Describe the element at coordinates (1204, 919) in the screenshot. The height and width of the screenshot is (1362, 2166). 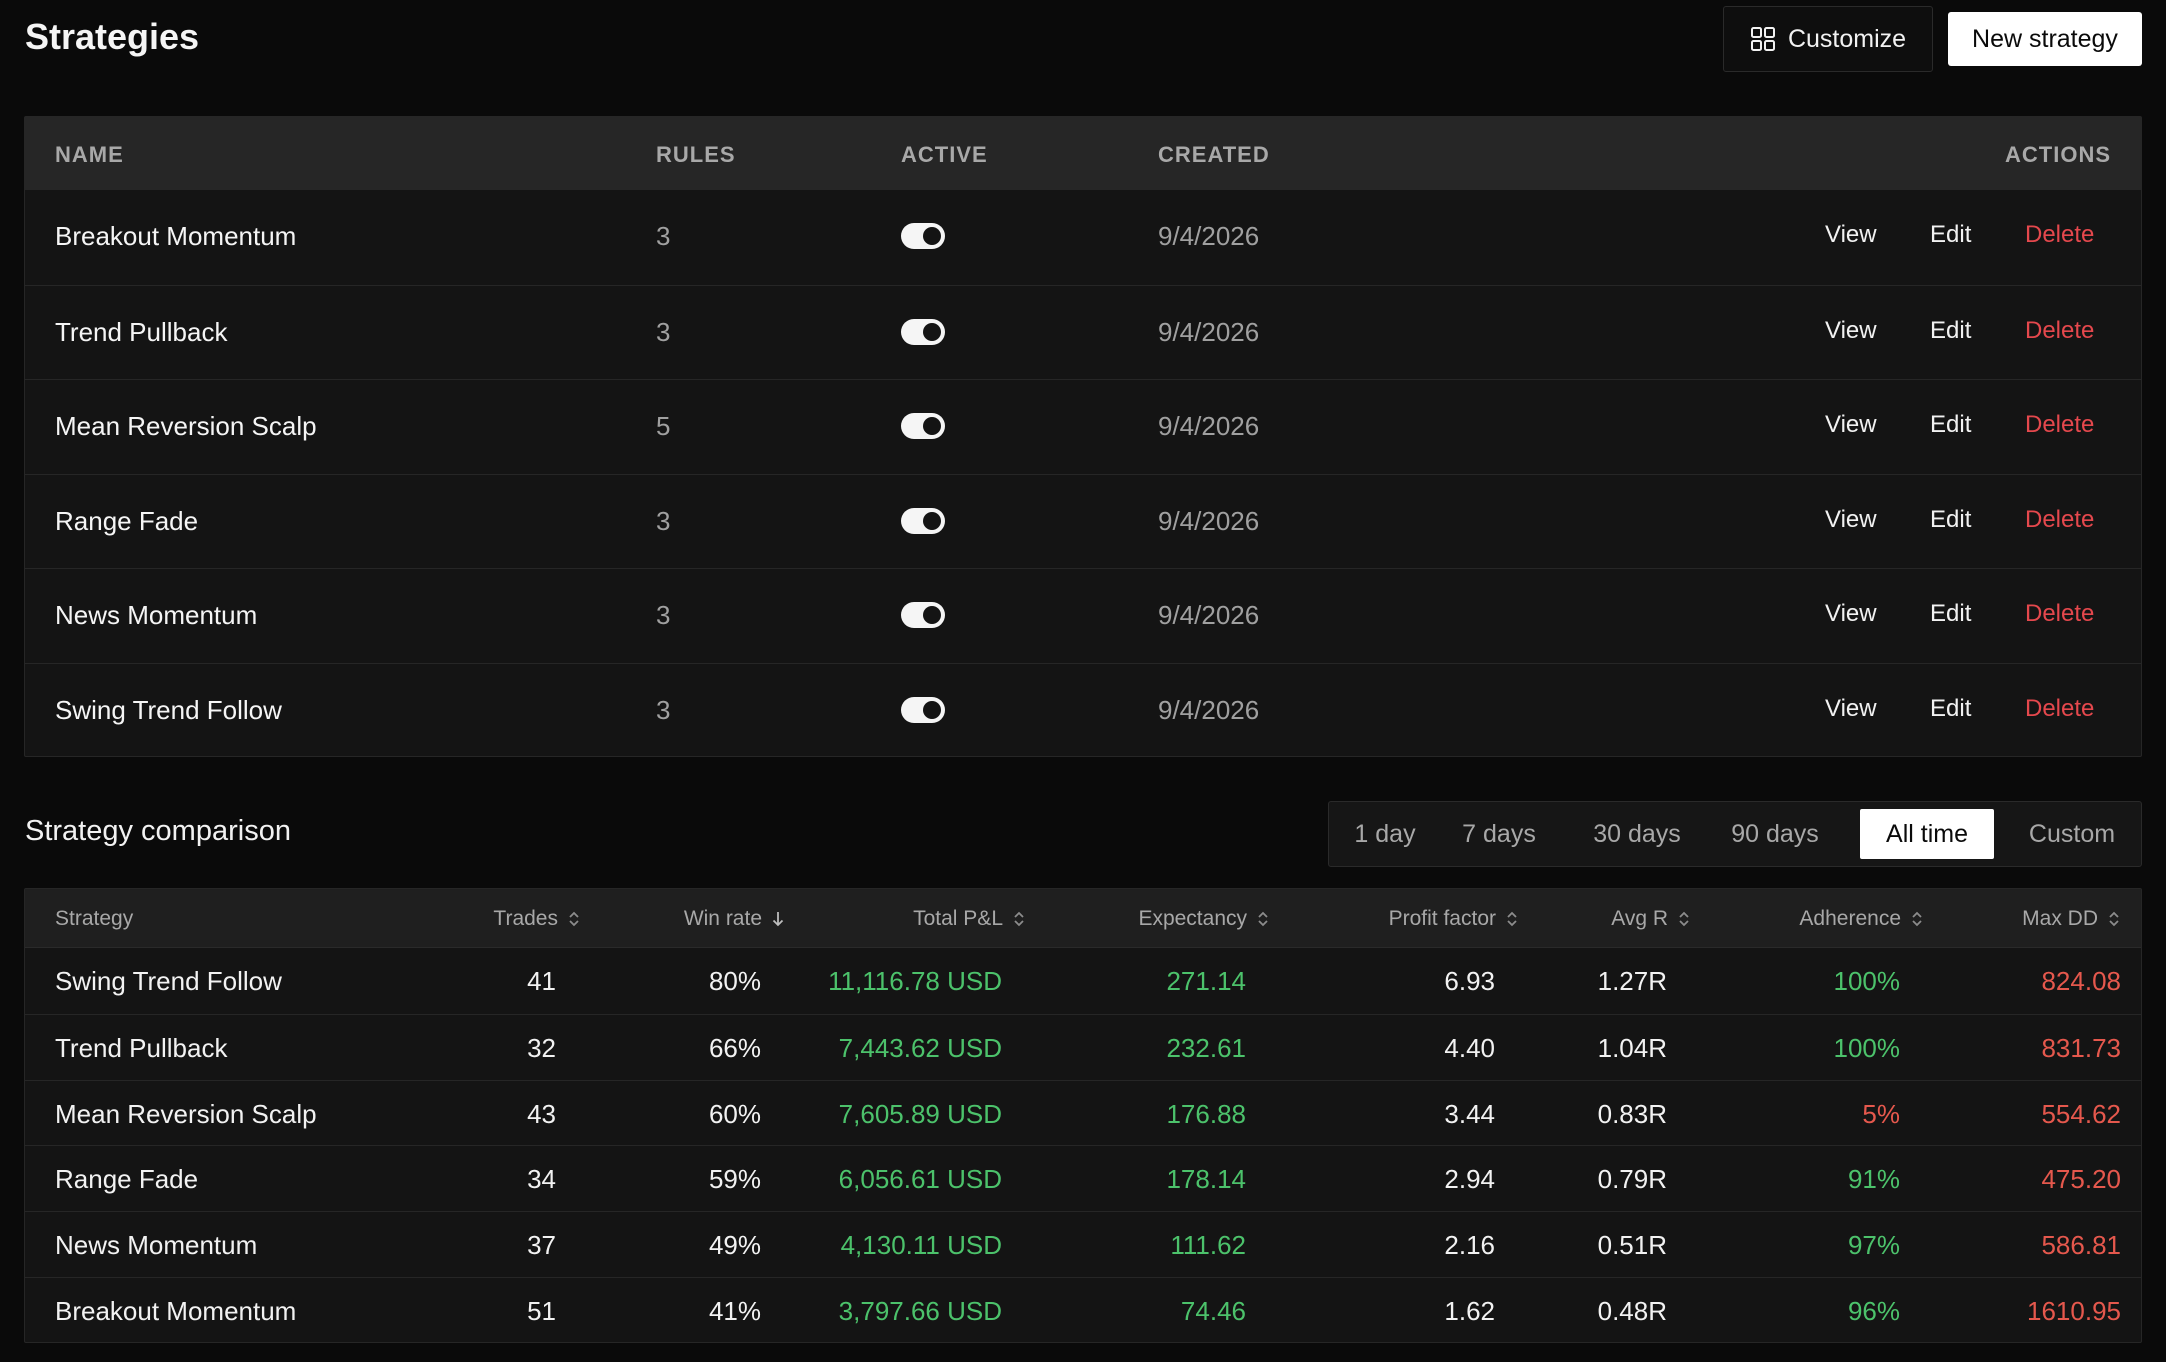
I see `col-expectancy: Expectancy` at that location.